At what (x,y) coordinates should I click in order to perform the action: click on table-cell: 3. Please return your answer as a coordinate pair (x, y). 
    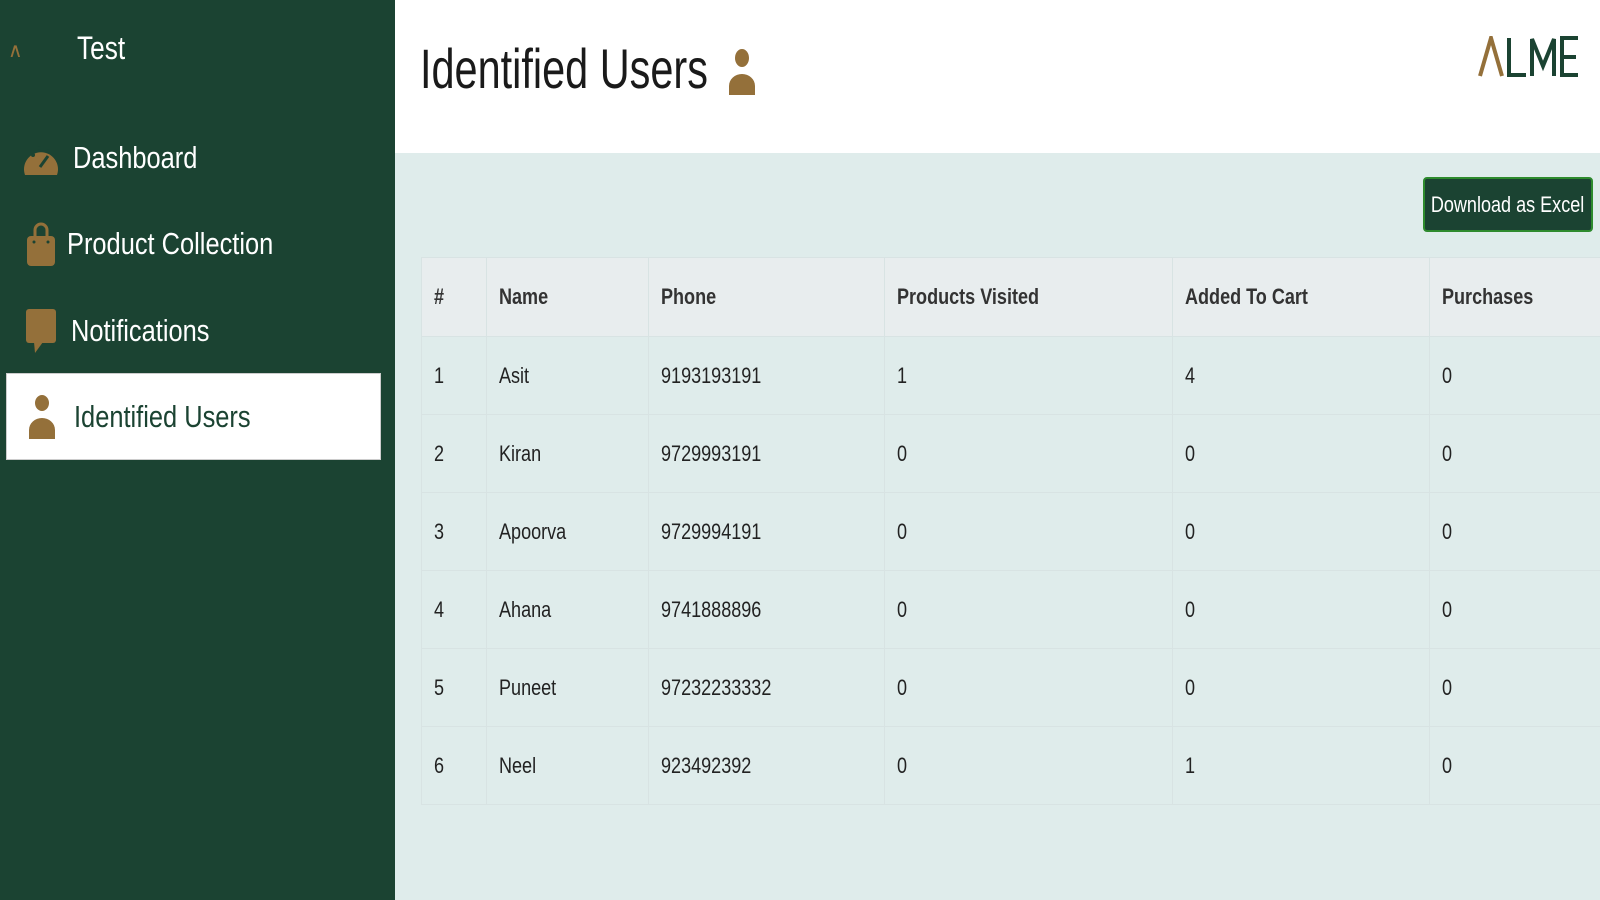
    Looking at the image, I should click on (454, 531).